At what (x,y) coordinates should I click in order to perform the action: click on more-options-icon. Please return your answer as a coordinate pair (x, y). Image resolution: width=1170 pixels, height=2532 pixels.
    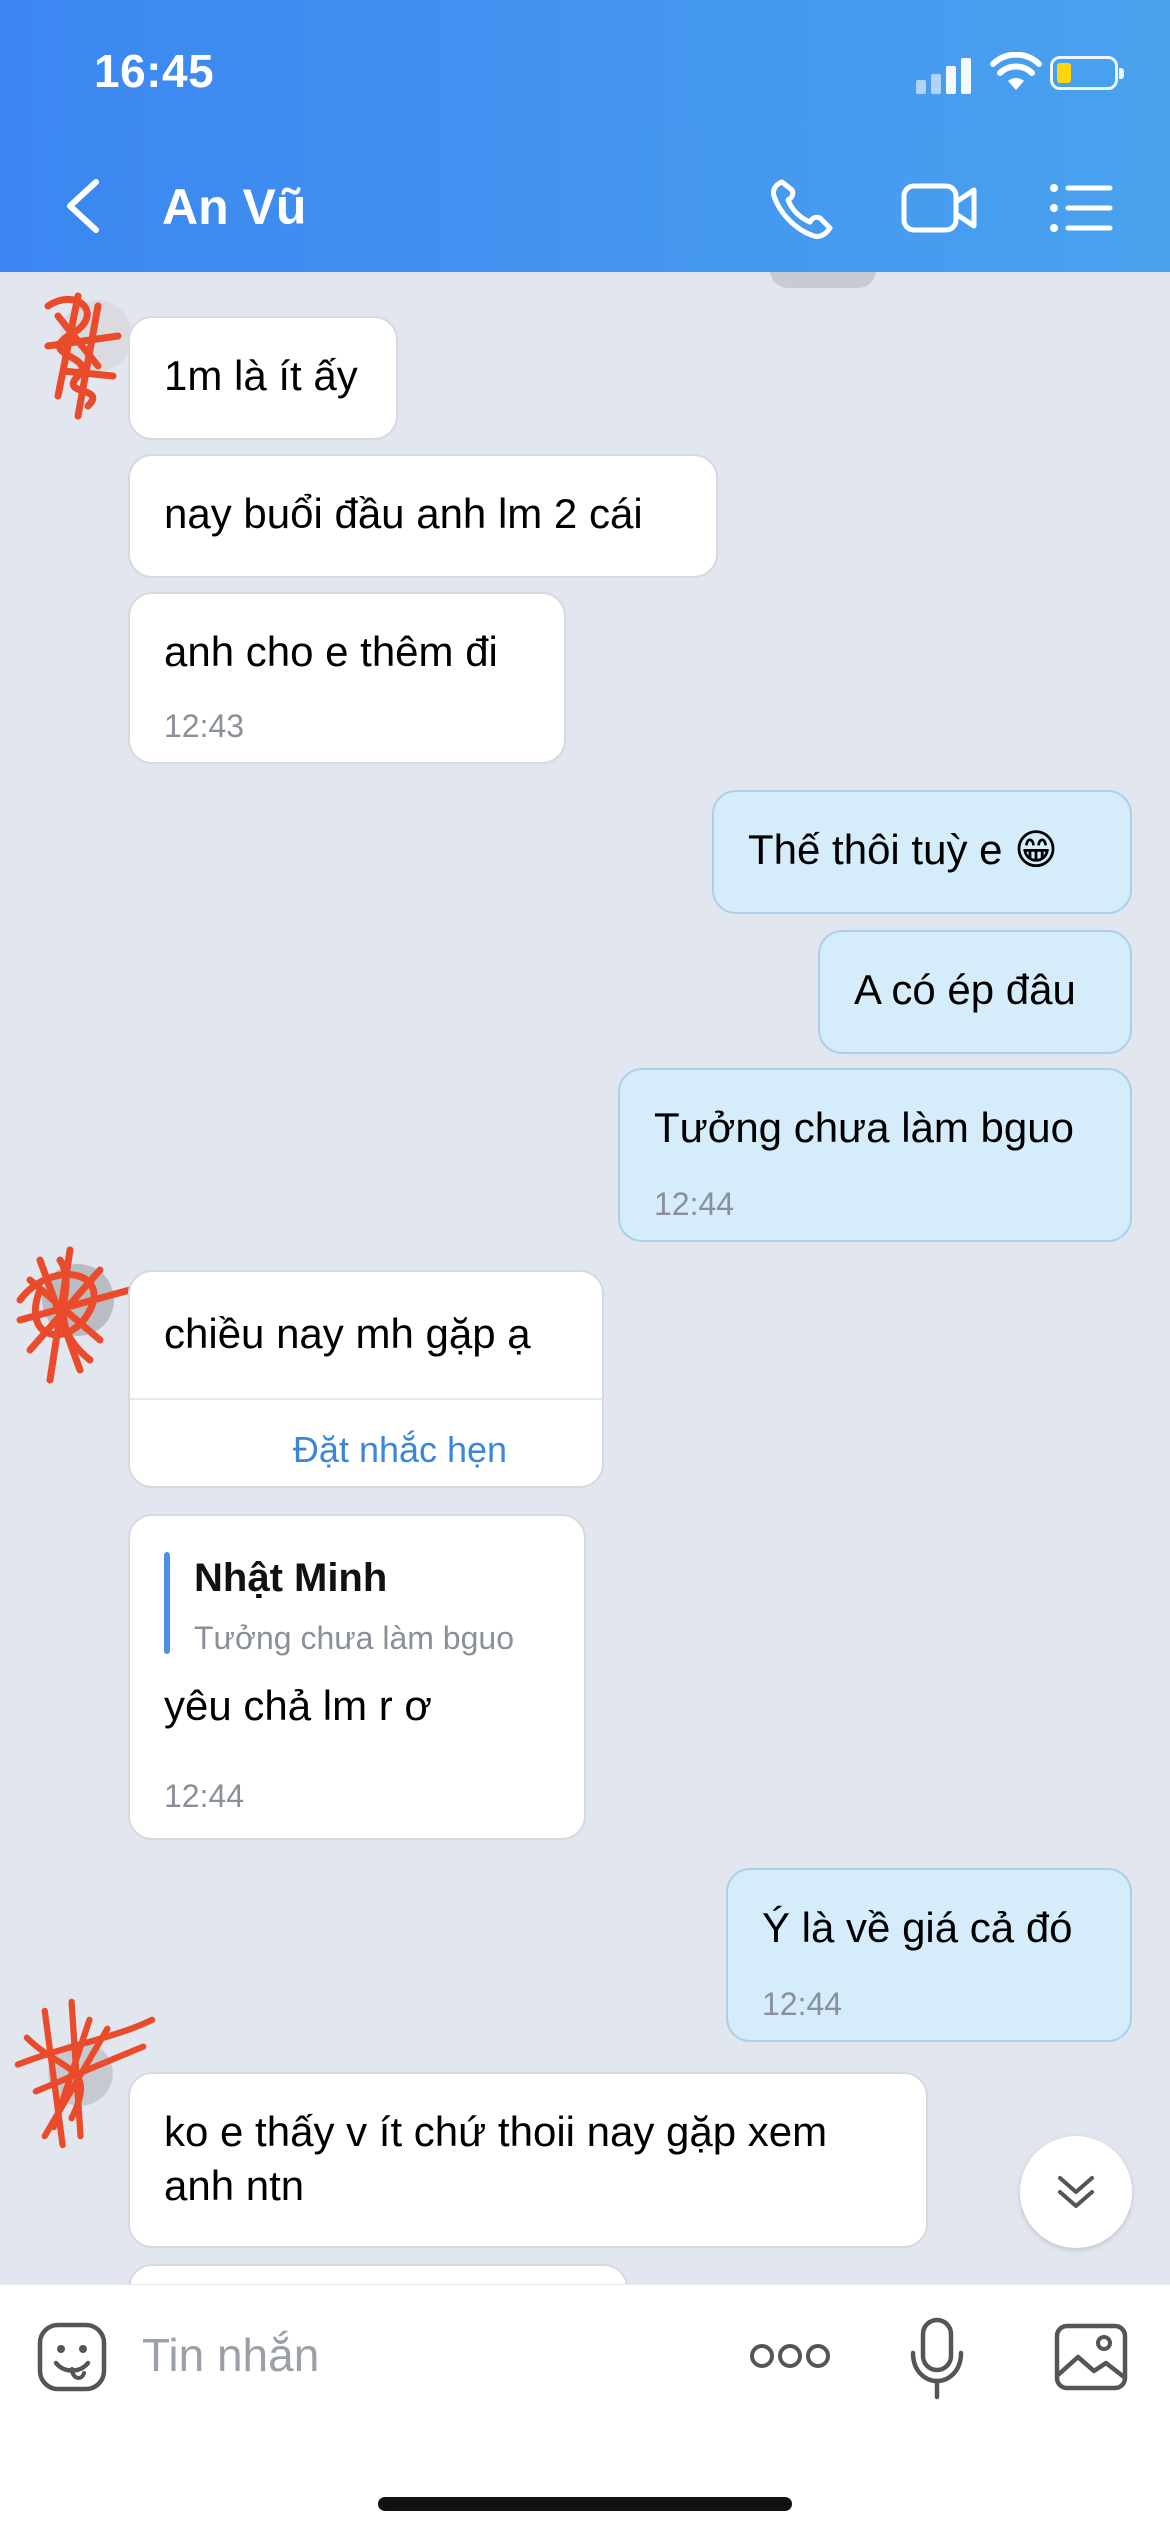
    Looking at the image, I should click on (790, 2356).